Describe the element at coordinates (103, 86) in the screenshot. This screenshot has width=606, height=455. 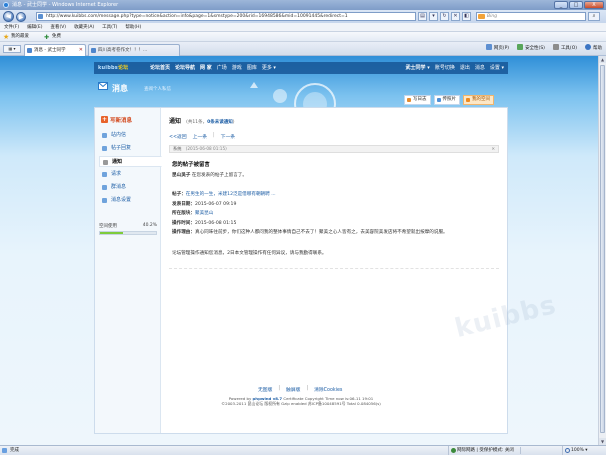
I see `message-envelope-icon` at that location.